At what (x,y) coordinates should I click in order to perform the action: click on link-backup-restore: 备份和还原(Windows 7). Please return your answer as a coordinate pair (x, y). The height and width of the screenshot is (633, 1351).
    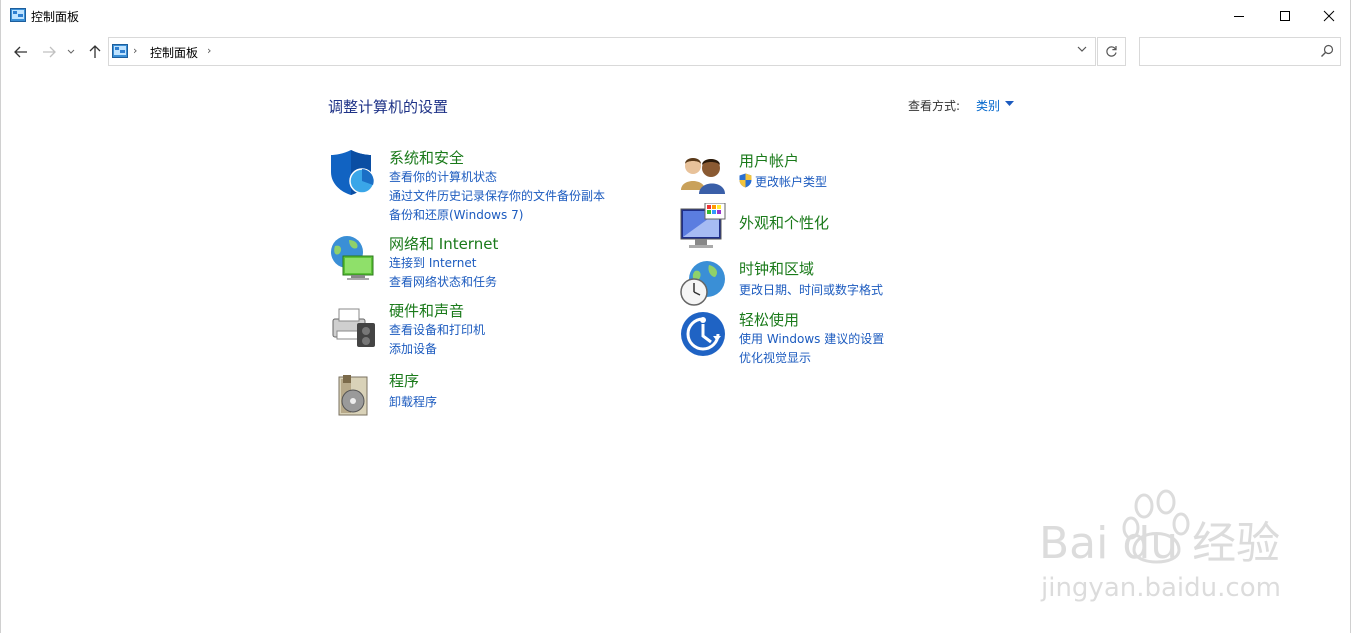
    Looking at the image, I should click on (456, 214).